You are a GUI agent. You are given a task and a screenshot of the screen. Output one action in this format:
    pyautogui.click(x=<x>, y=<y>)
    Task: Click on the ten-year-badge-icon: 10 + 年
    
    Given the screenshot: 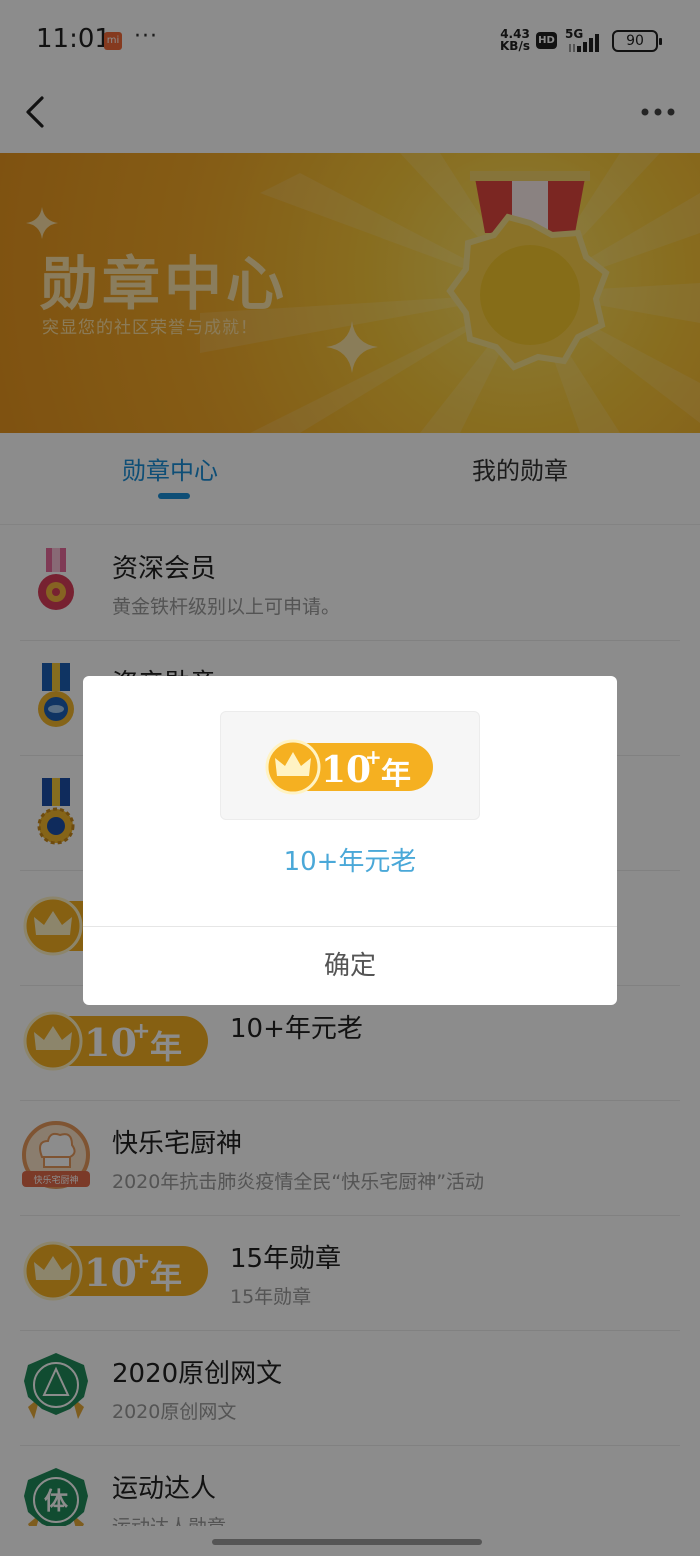 What is the action you would take?
    pyautogui.click(x=349, y=767)
    